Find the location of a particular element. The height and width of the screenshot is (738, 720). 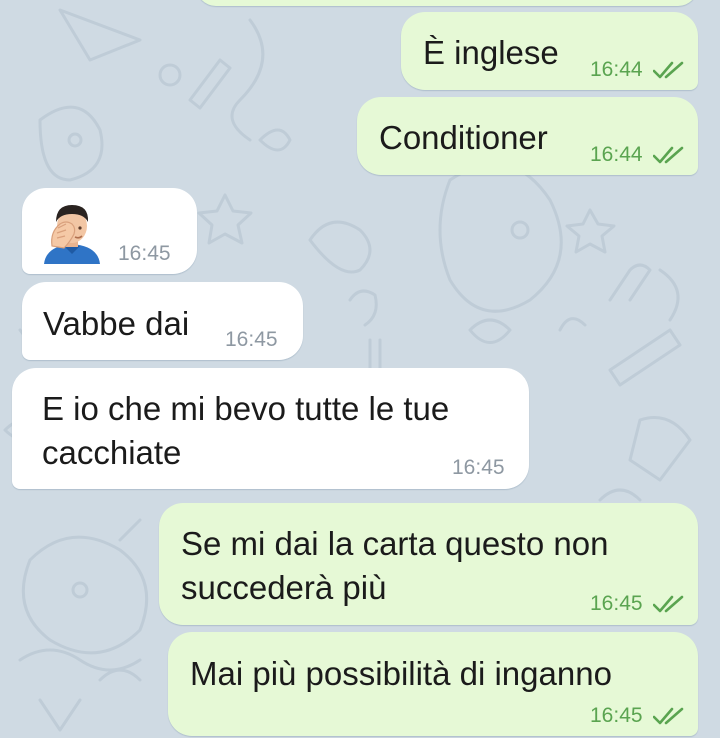

message-text: Mai più possibilità di inganno is located at coordinates (401, 673).